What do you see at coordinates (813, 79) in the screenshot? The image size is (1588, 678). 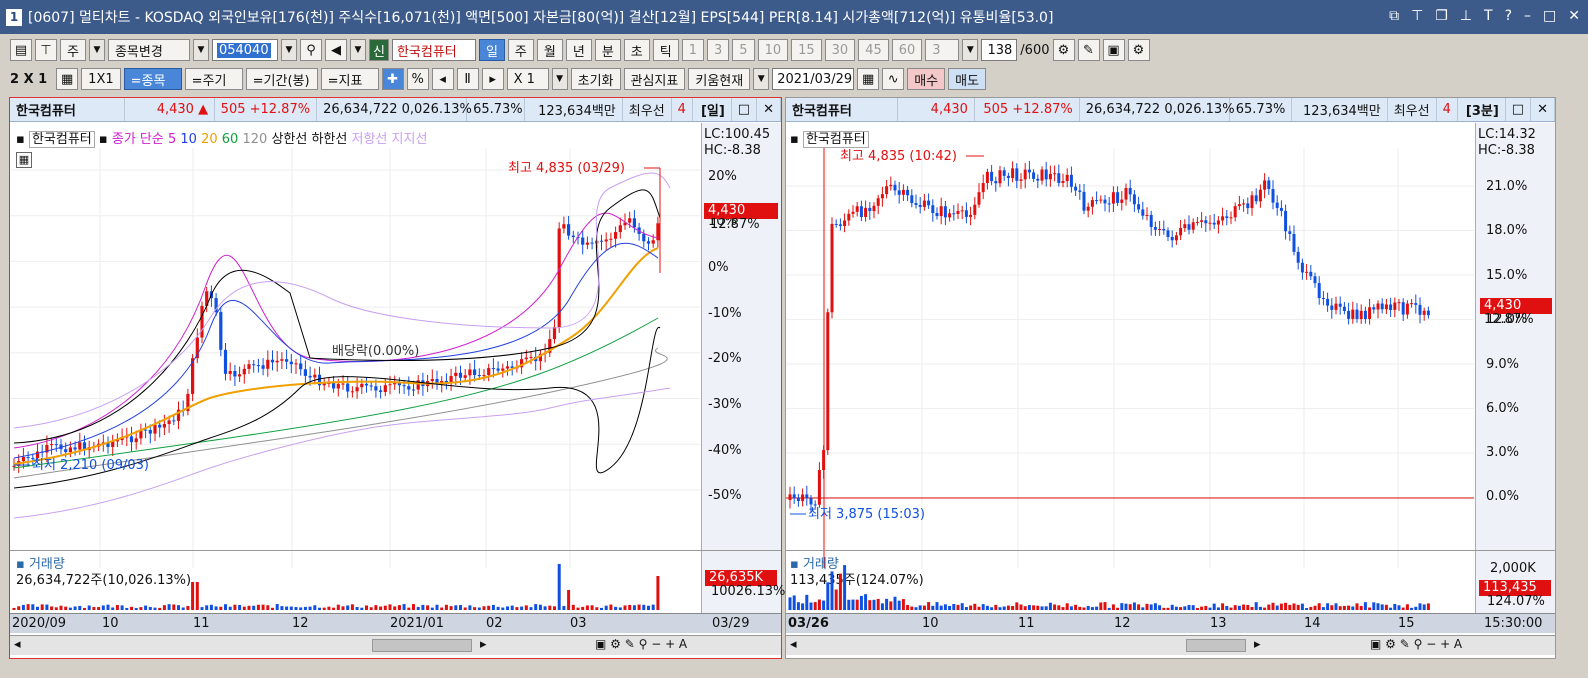 I see `date-input: 2021/03/29` at bounding box center [813, 79].